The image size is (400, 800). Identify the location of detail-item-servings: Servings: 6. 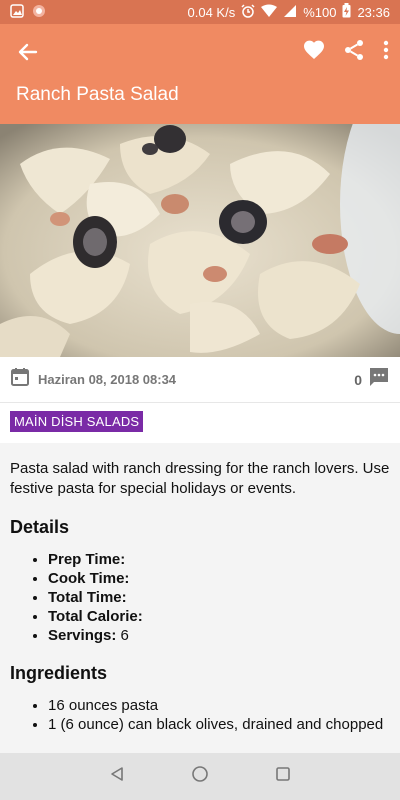
(219, 635).